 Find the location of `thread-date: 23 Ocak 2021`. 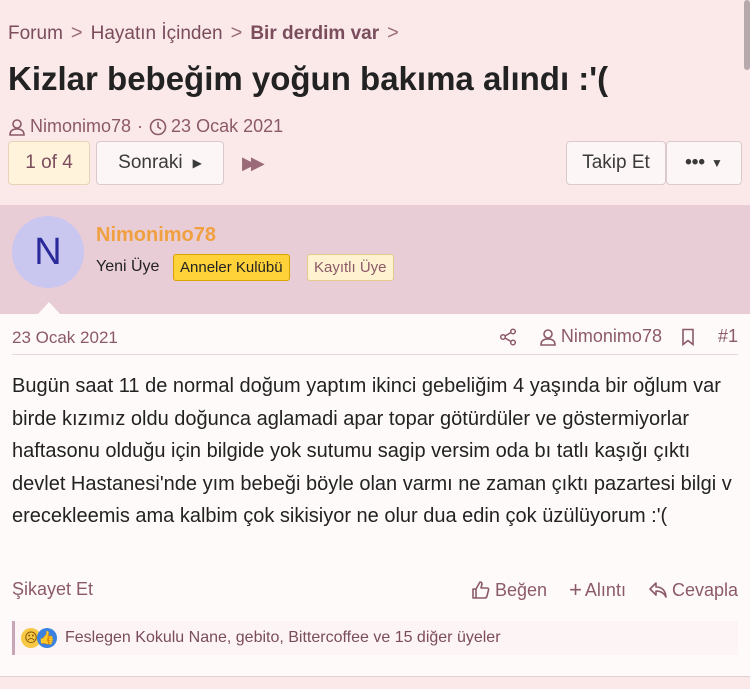

thread-date: 23 Ocak 2021 is located at coordinates (227, 126).